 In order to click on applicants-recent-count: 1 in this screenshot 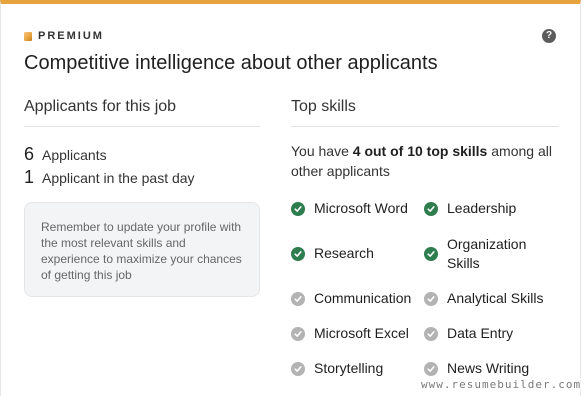, I will do `click(29, 177)`.